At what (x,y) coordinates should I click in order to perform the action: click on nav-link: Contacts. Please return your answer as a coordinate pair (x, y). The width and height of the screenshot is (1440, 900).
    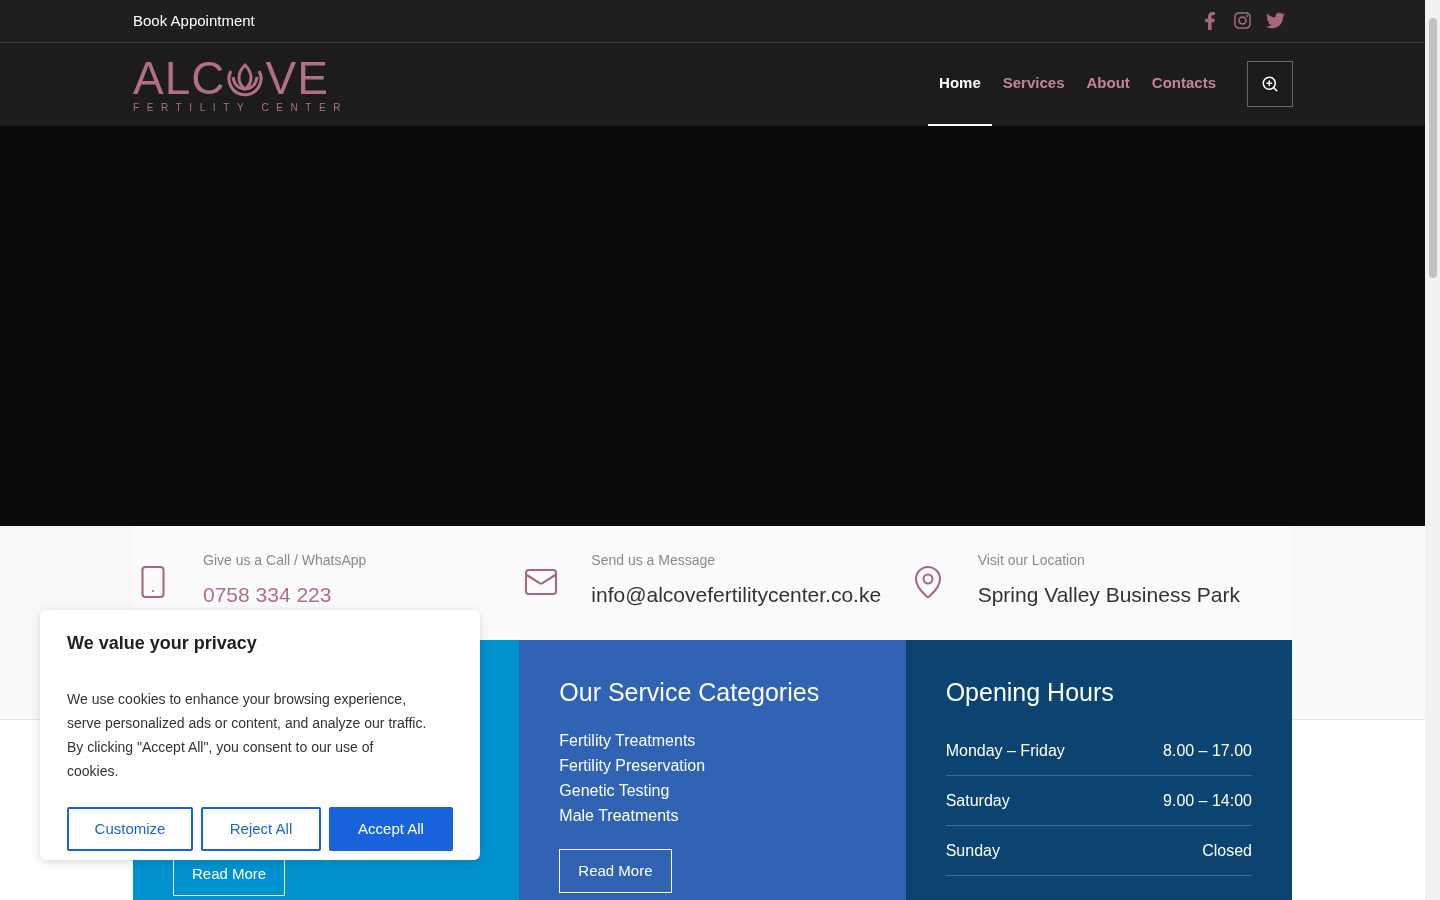
    Looking at the image, I should click on (1183, 84).